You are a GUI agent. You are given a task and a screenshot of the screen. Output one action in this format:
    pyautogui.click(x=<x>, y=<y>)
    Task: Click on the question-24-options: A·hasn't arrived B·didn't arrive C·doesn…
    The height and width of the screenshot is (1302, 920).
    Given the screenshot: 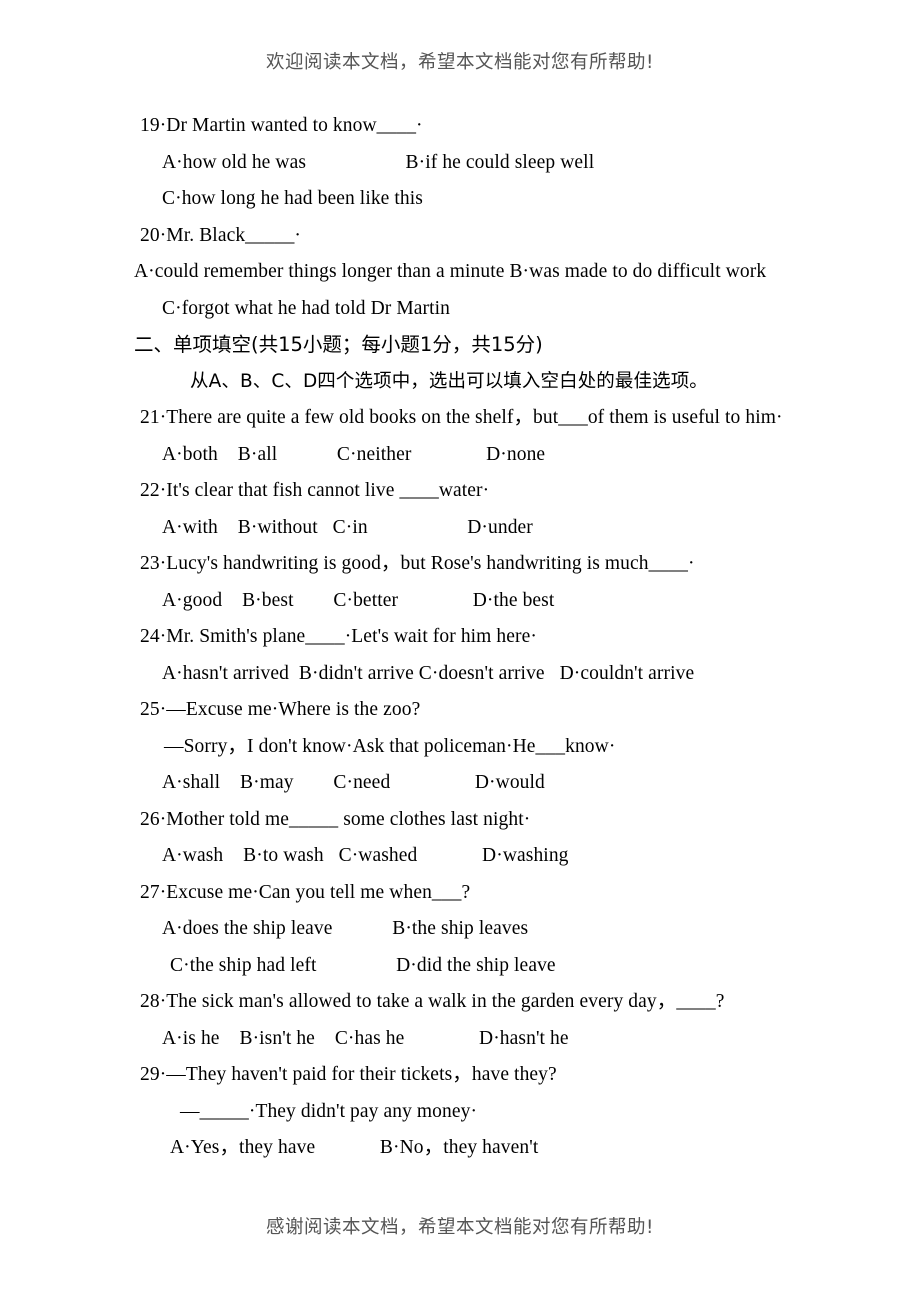 What is the action you would take?
    pyautogui.click(x=428, y=673)
    